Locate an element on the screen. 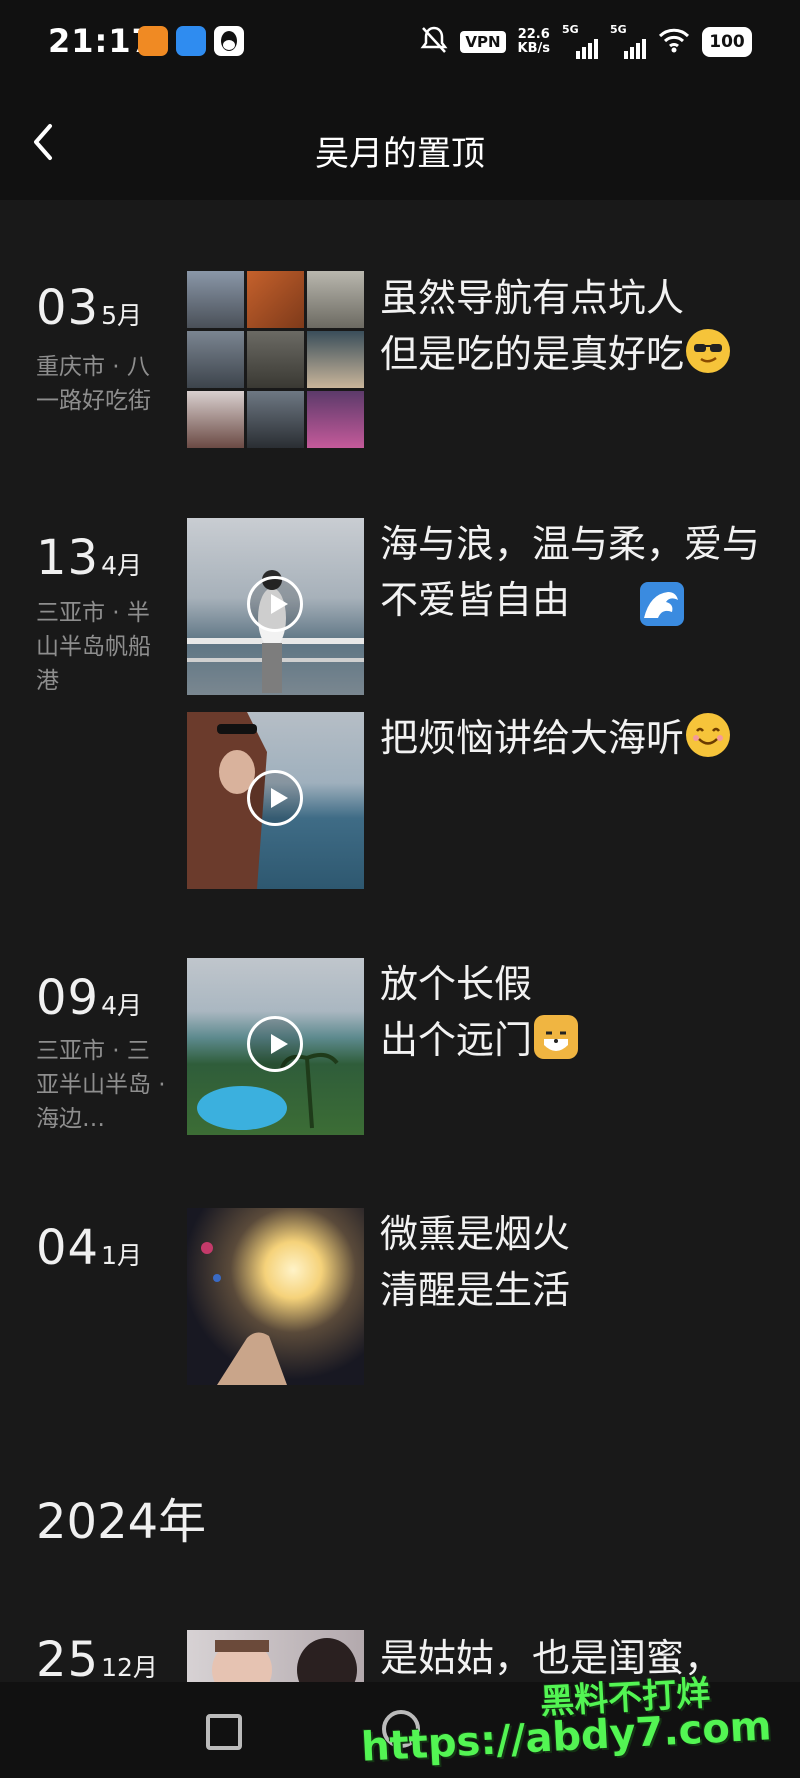 Image resolution: width=800 pixels, height=1778 pixels. qq-app-icon is located at coordinates (229, 41).